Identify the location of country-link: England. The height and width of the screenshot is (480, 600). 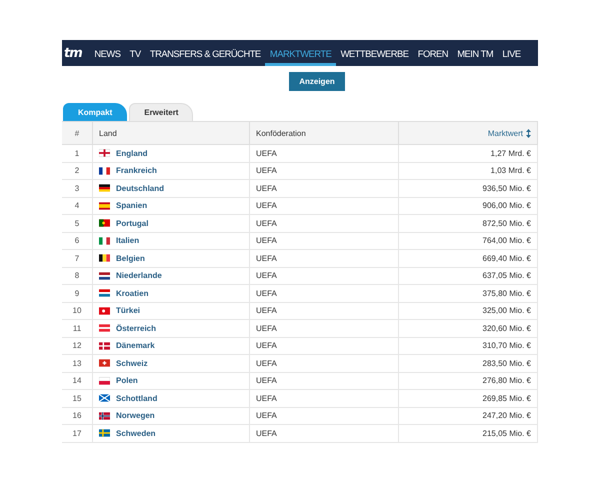
(132, 153).